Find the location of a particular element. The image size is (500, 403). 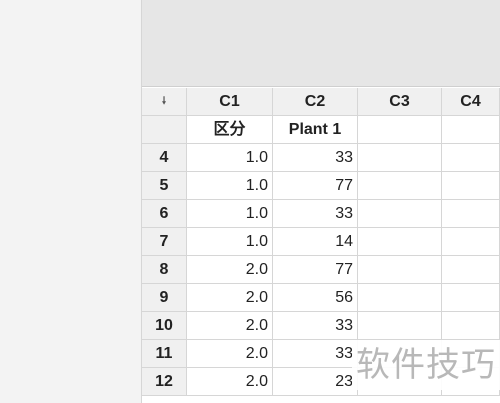

table-row: 5 1.0 77 is located at coordinates (321, 186).